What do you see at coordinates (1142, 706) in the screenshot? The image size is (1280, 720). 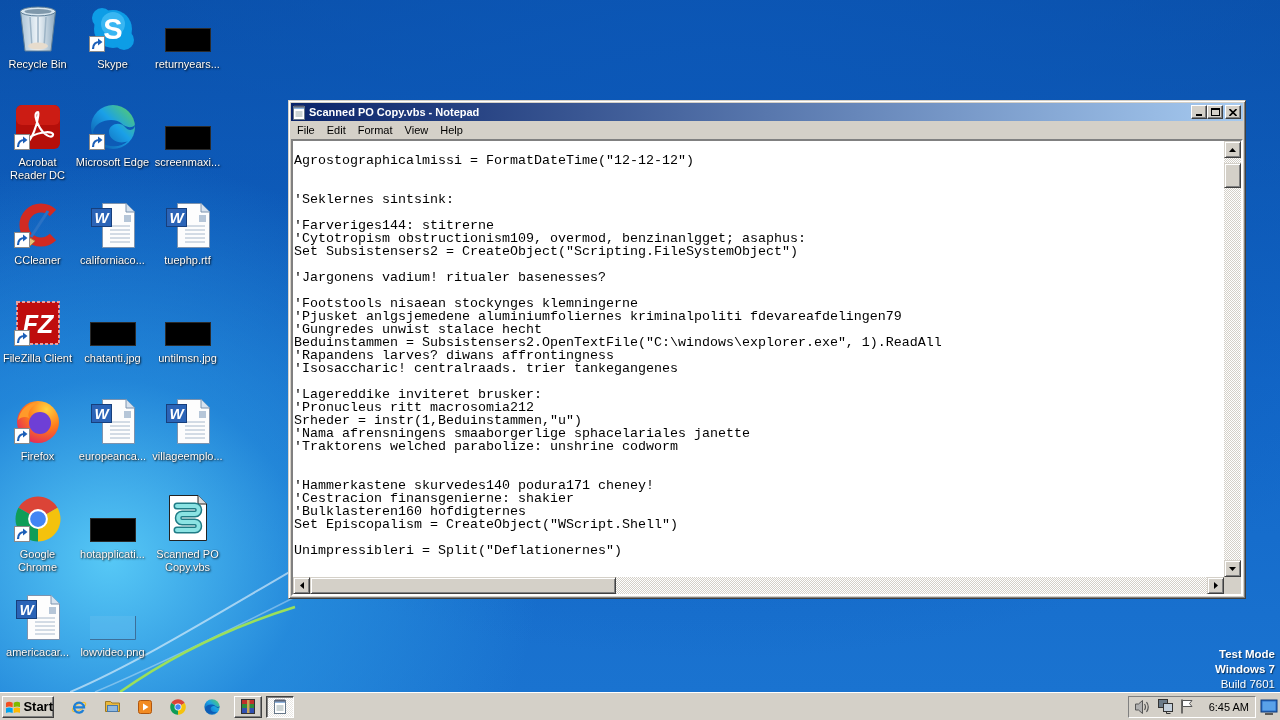 I see `speaker-icon` at bounding box center [1142, 706].